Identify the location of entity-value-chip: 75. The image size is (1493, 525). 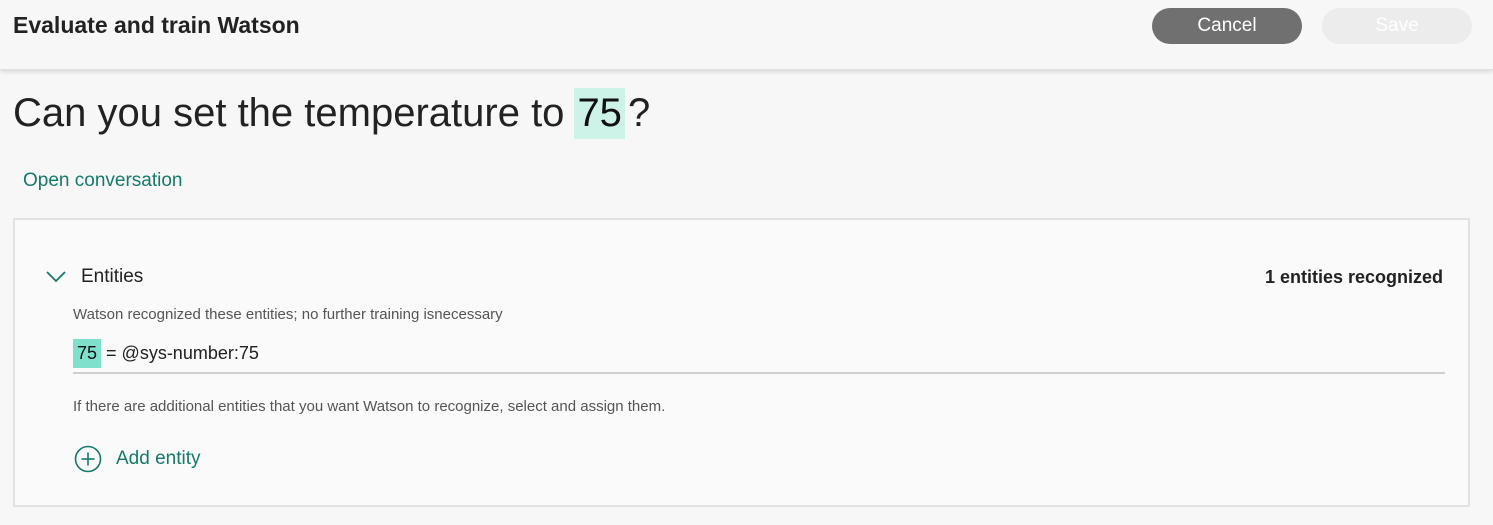
(87, 353).